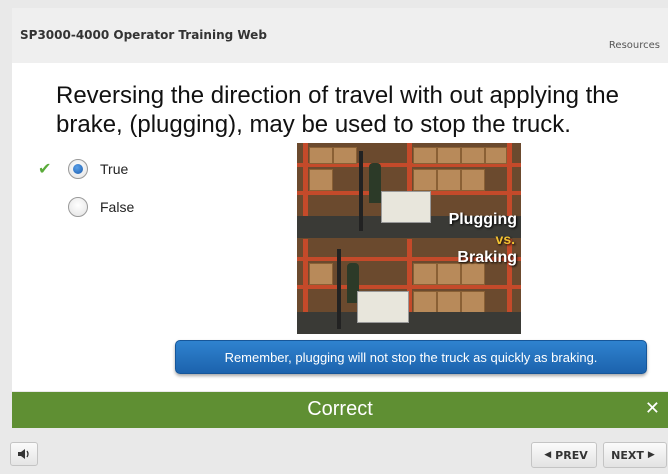 This screenshot has width=668, height=474. Describe the element at coordinates (505, 239) in the screenshot. I see `image-caption-vs: vs.` at that location.